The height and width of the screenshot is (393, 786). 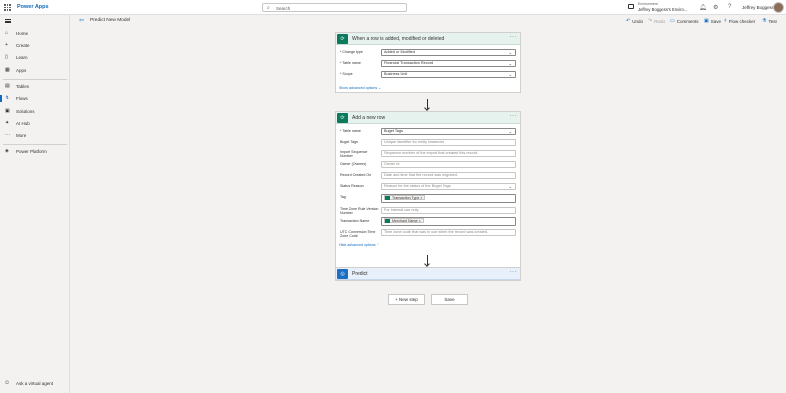 I want to click on save-button: ▣ Save, so click(x=712, y=21).